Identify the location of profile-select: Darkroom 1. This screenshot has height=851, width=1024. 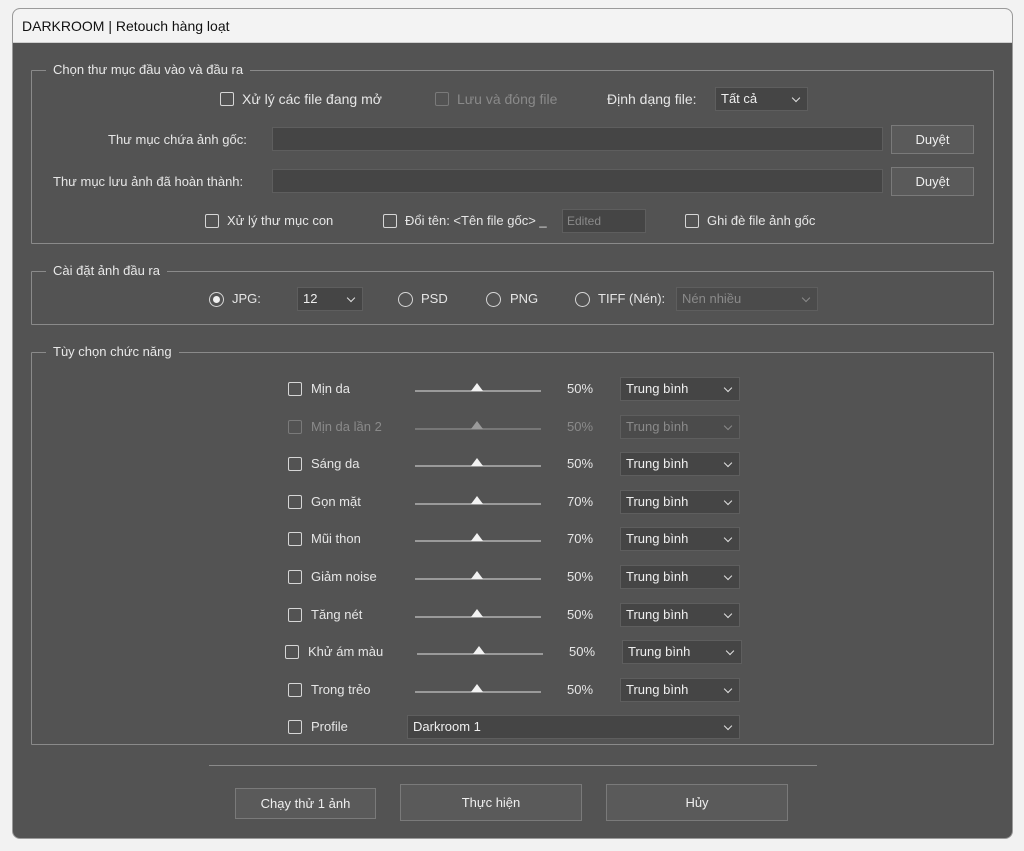
(573, 727).